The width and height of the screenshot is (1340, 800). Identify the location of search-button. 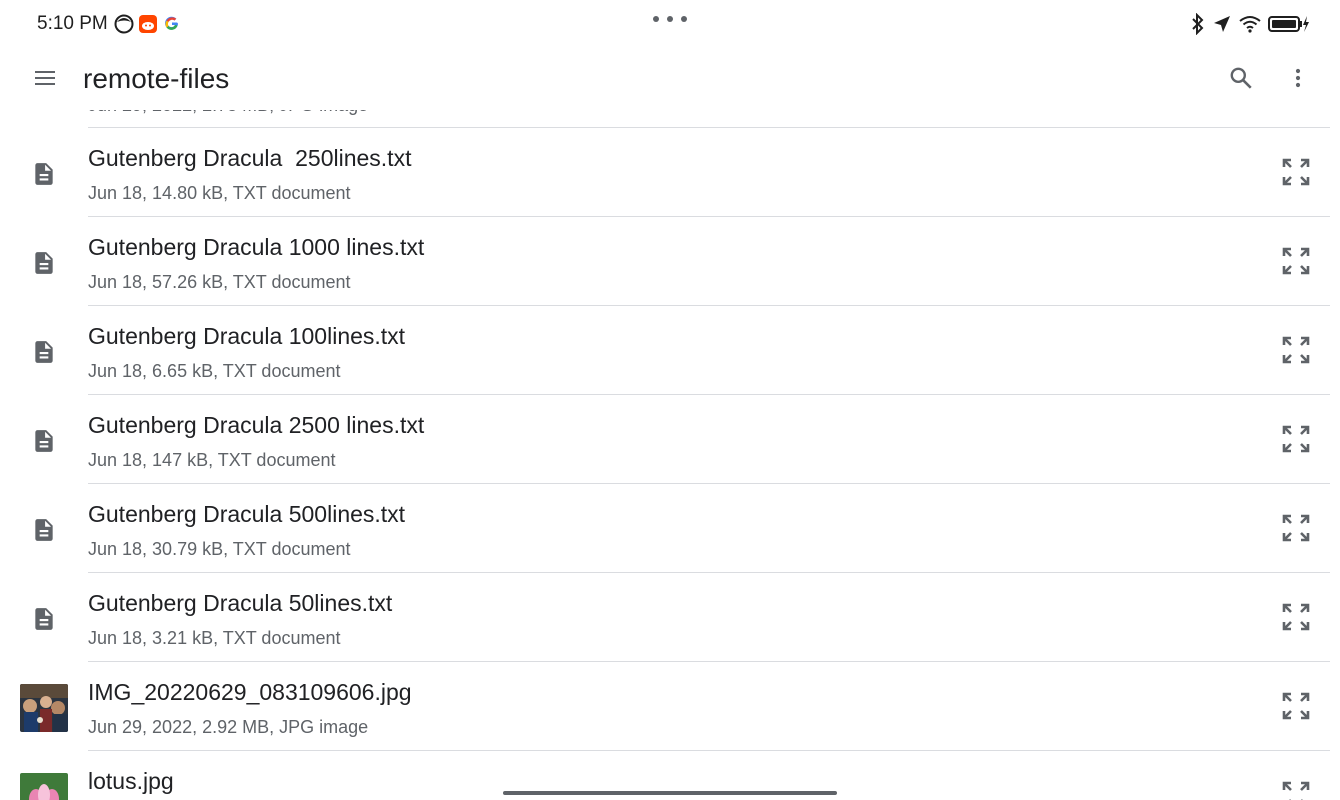
(1241, 78).